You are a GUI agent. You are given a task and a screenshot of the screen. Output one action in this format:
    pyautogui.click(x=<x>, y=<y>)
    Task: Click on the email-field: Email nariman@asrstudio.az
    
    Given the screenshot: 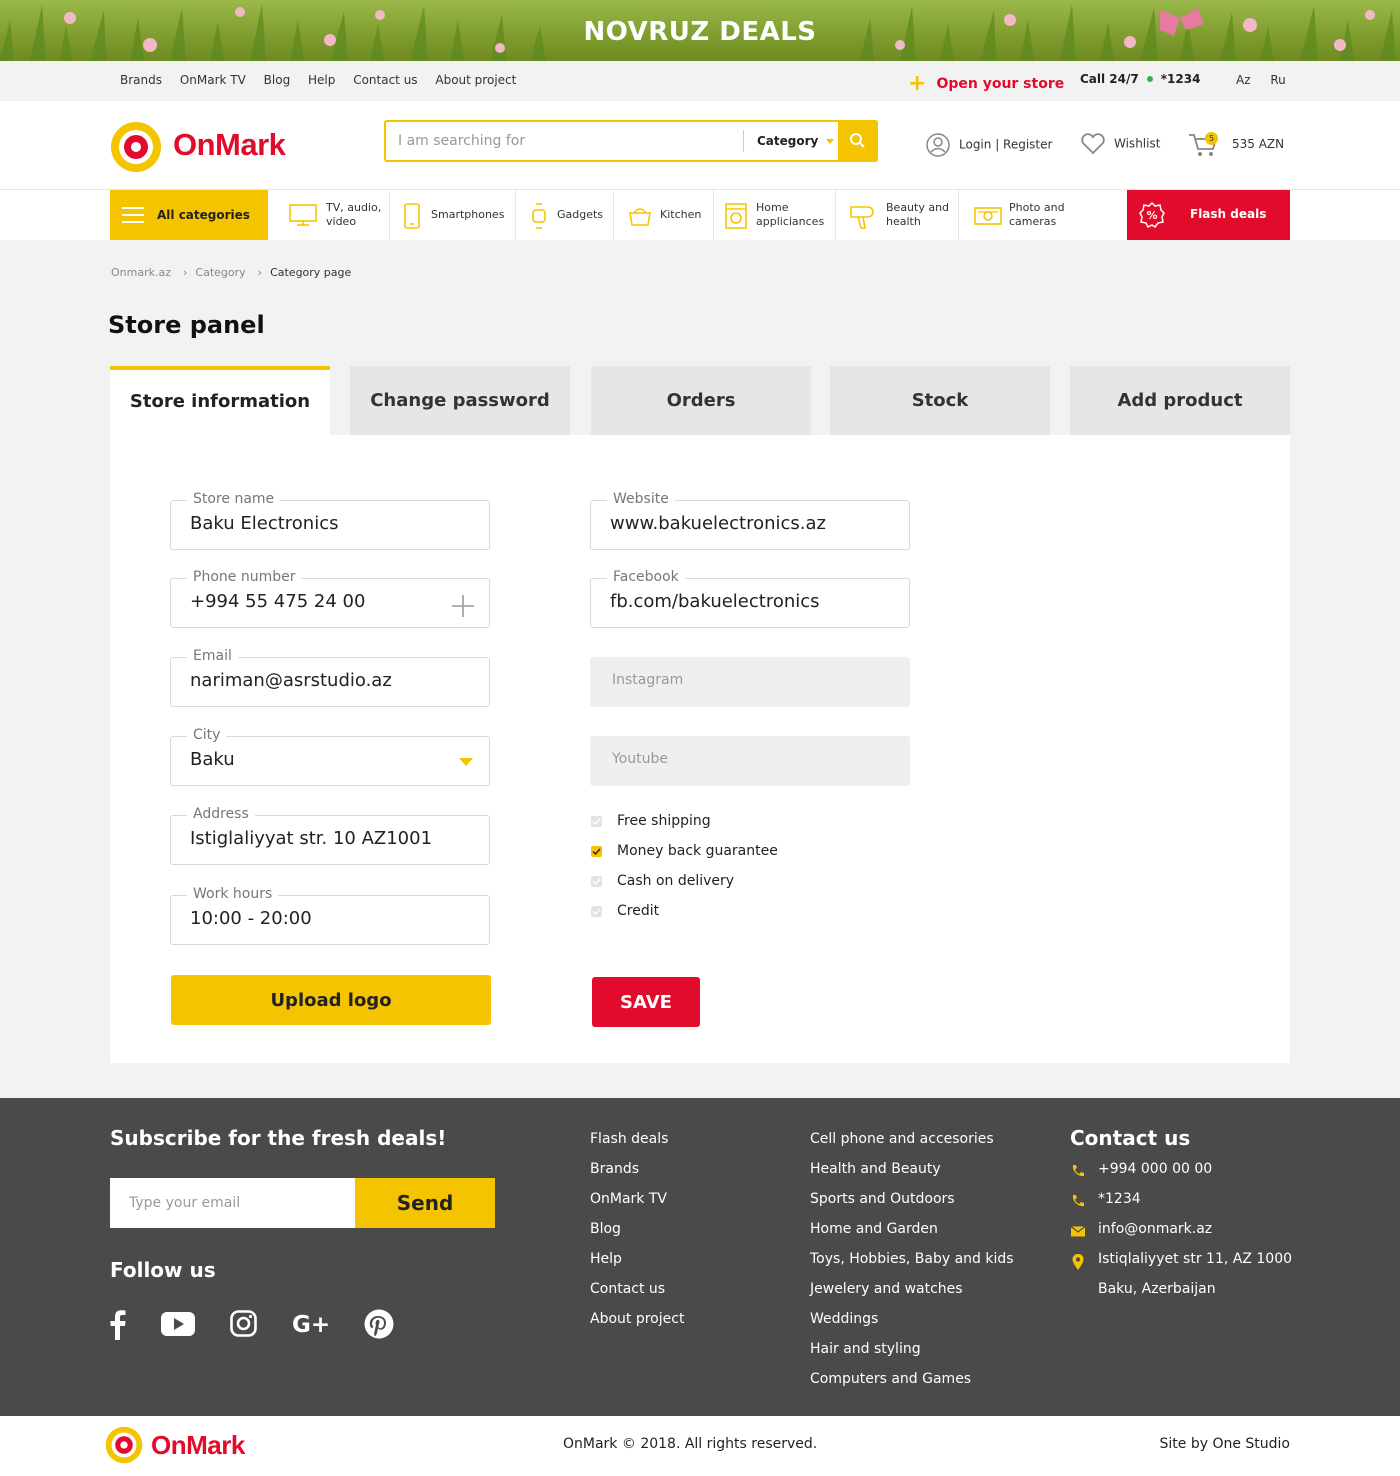 What is the action you would take?
    pyautogui.click(x=330, y=677)
    